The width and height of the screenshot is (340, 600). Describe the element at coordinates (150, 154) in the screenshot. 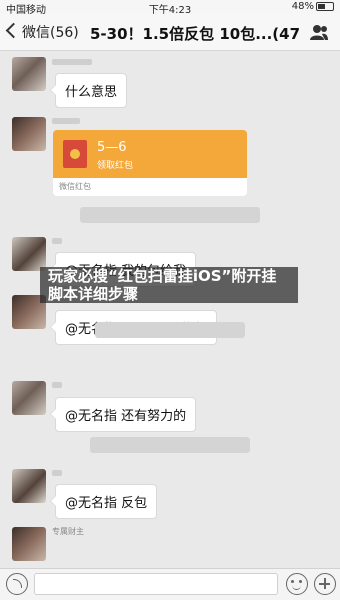

I see `red-packet-body: 5—6 领取红包` at that location.